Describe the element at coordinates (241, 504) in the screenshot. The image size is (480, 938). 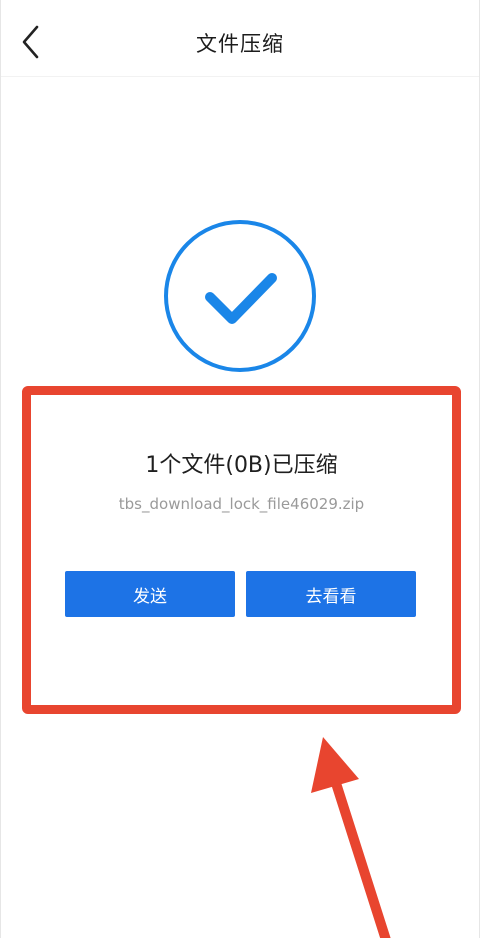
I see `file-name: tbs_download_lock_file46029.zip` at that location.